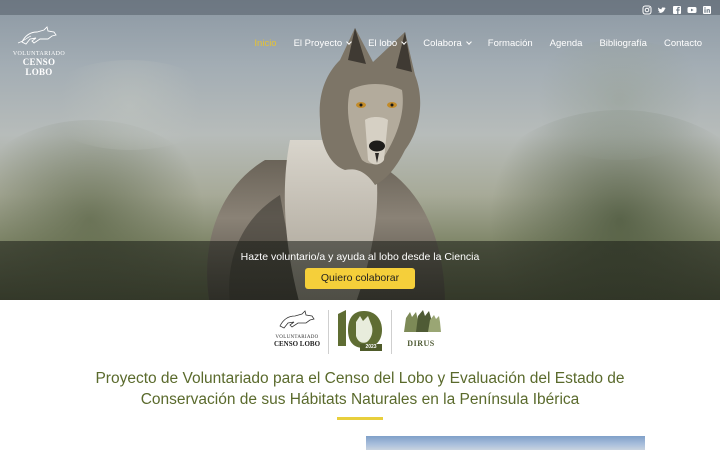  I want to click on social-links, so click(677, 8).